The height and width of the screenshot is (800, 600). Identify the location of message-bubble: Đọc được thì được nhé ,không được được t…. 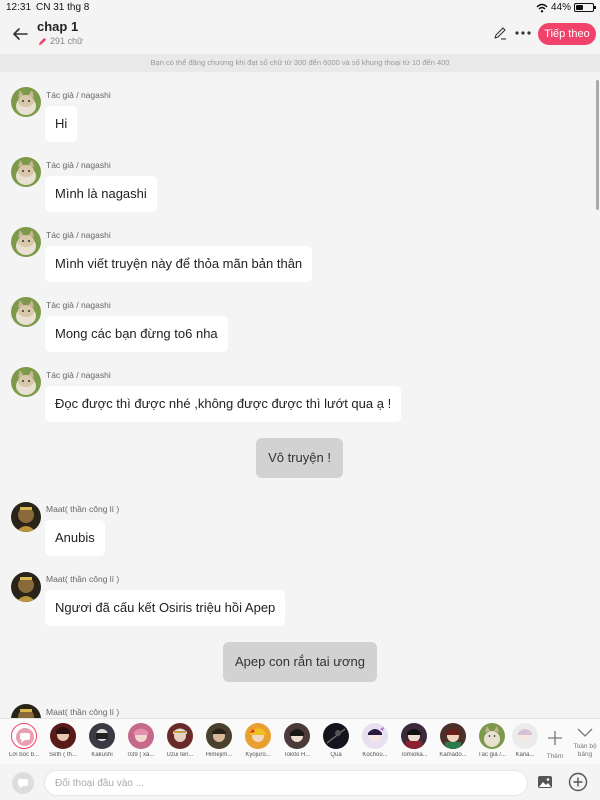
(223, 404).